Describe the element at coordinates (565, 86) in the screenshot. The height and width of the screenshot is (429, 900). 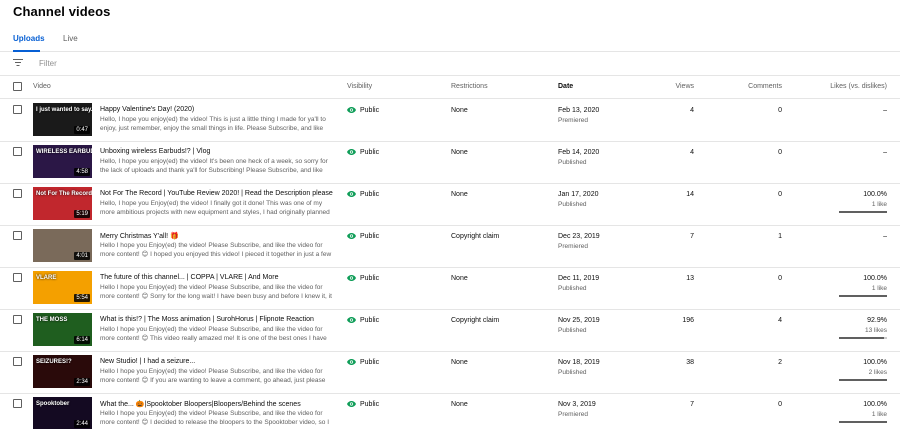
I see `header-date: Date` at that location.